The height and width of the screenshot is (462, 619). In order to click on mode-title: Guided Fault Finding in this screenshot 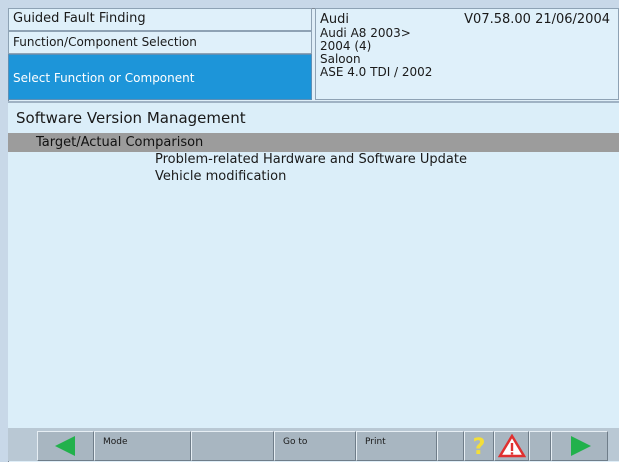, I will do `click(160, 19)`.